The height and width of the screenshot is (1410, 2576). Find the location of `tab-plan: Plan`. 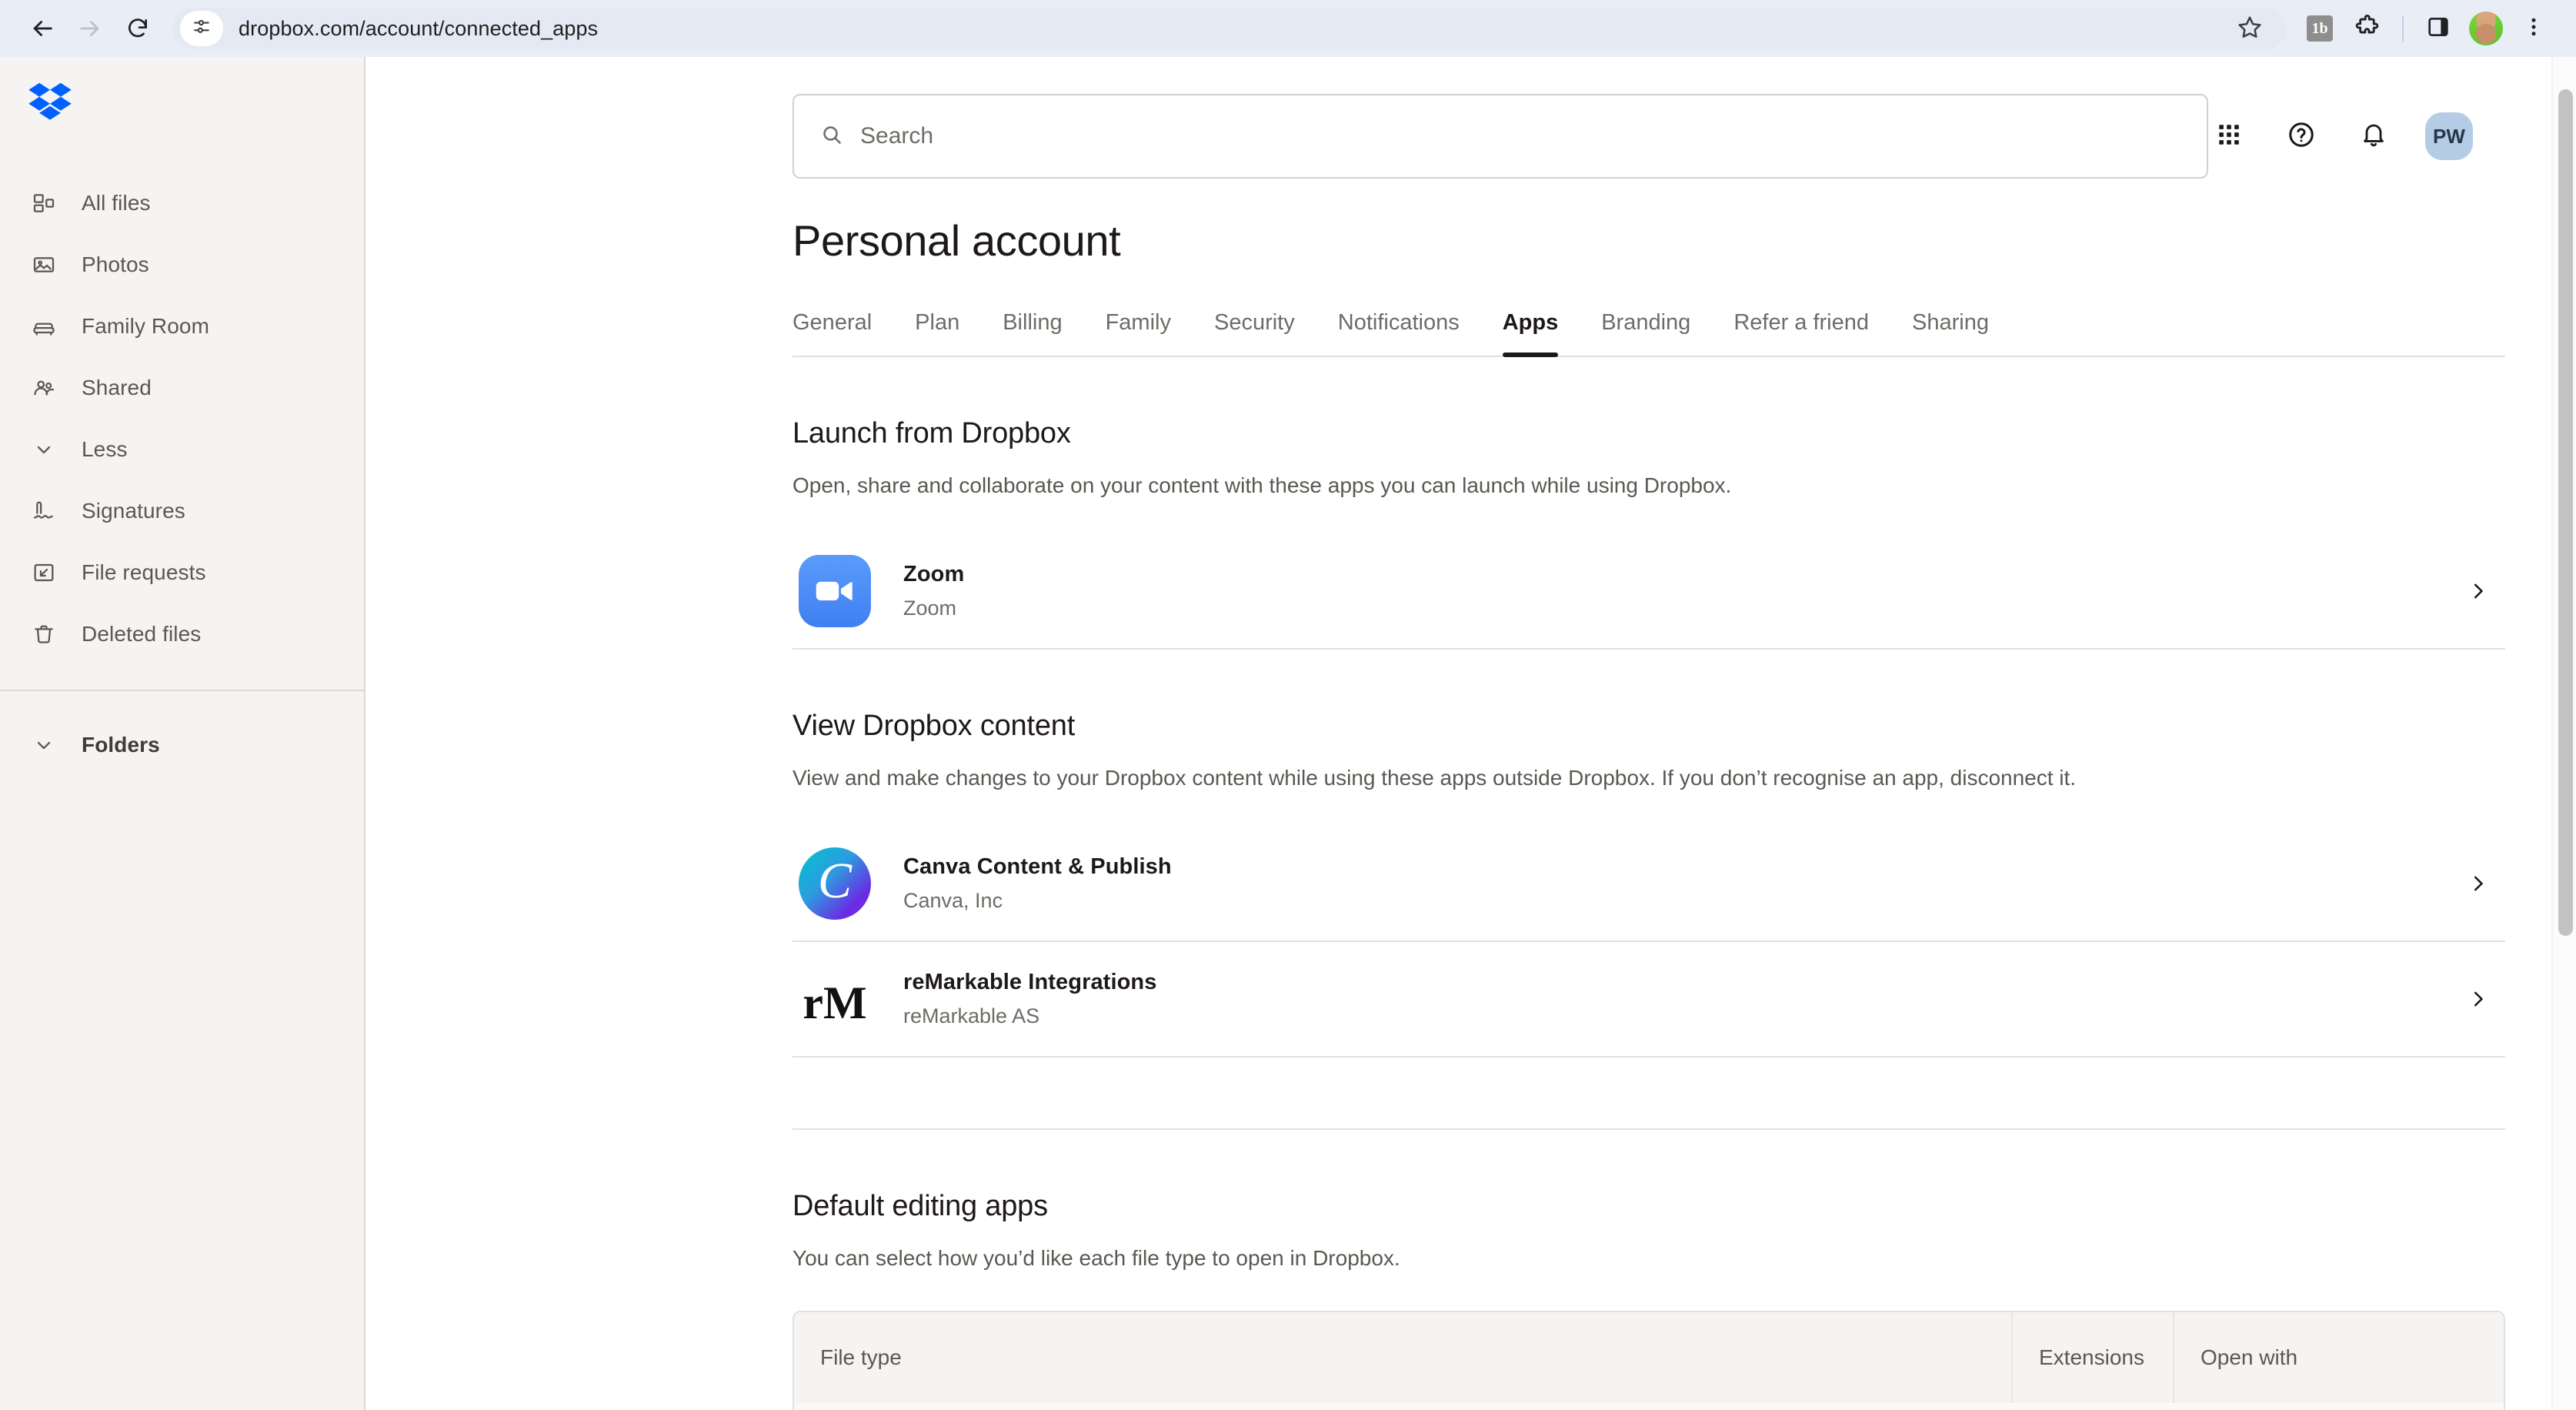

tab-plan: Plan is located at coordinates (937, 333).